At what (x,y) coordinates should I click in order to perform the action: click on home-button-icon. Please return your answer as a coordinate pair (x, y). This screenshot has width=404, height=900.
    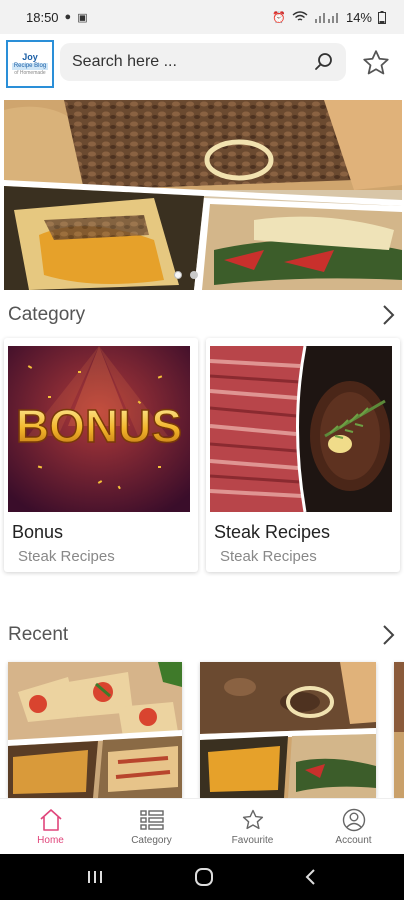
    Looking at the image, I should click on (204, 877).